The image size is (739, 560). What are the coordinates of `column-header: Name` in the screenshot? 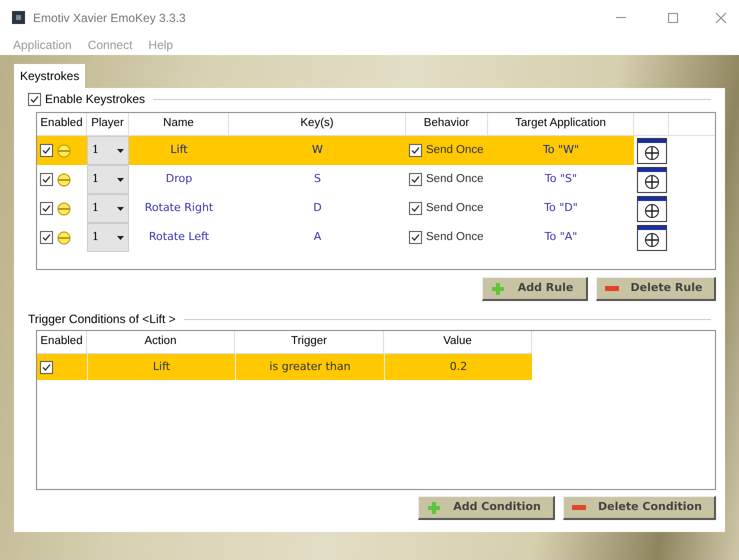 It's located at (179, 124).